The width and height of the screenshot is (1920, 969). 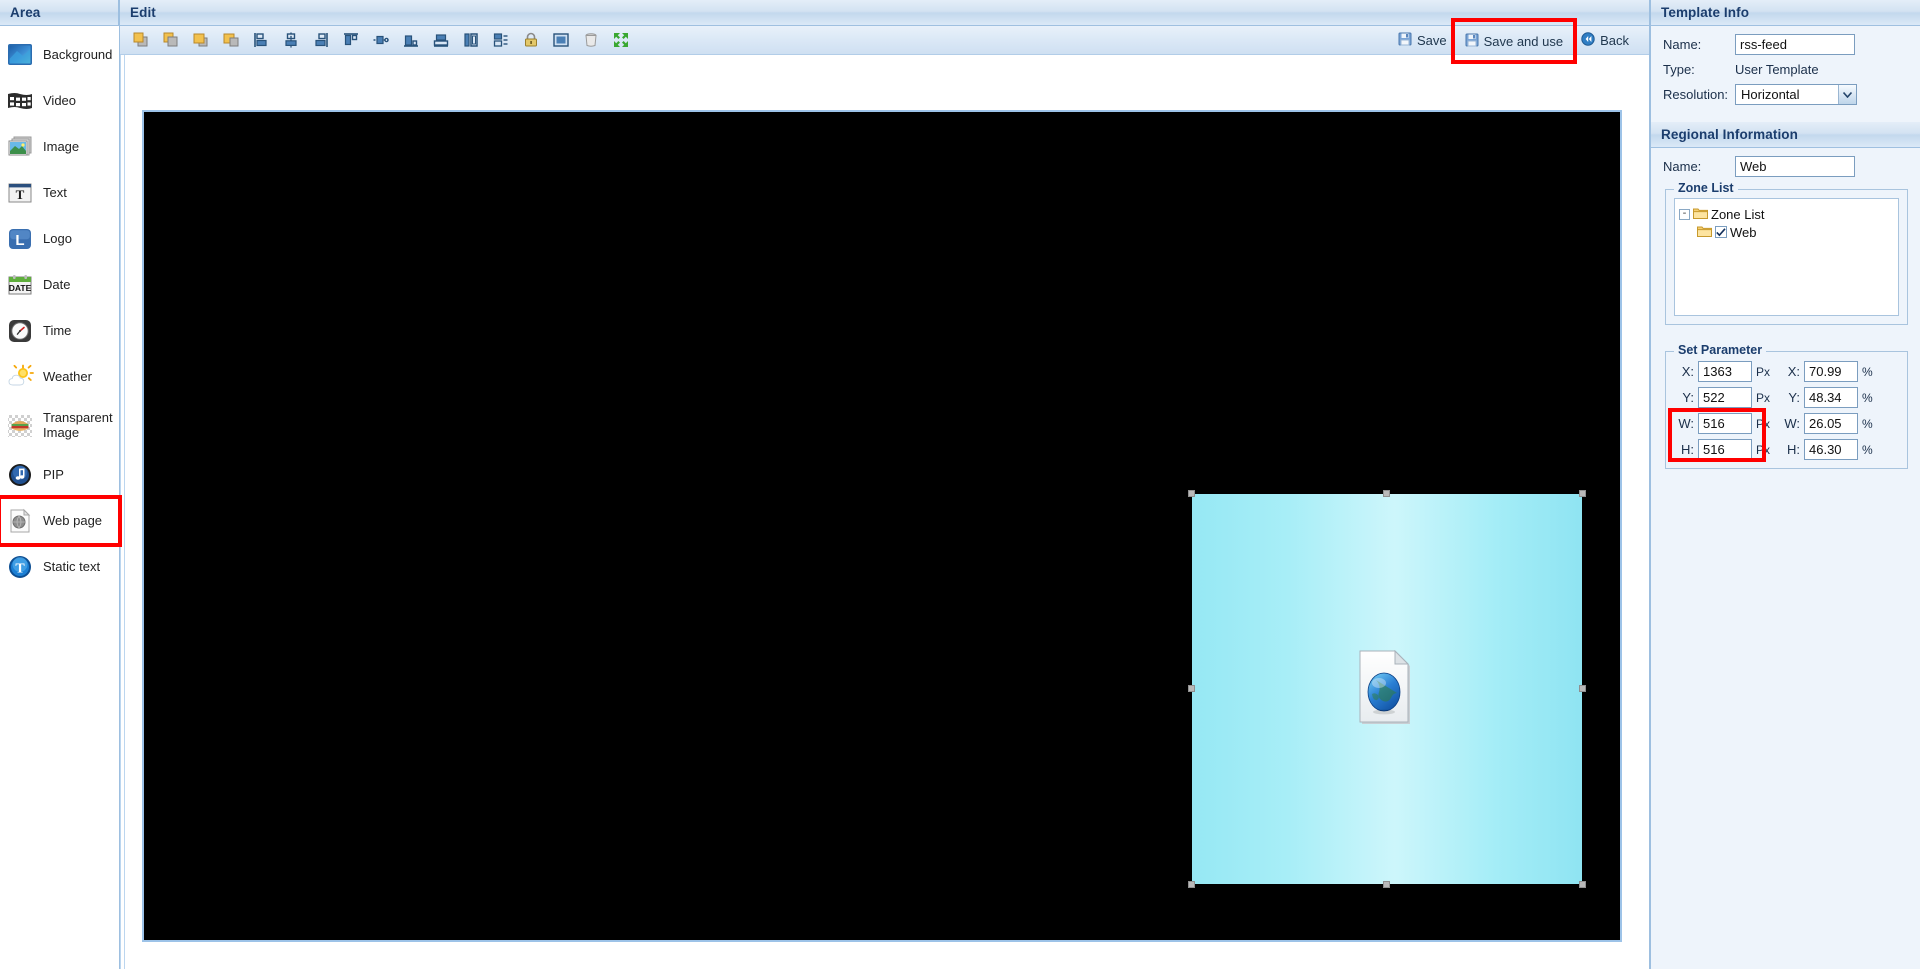 What do you see at coordinates (1786, 214) in the screenshot?
I see `zone-tree-root: - Zone List` at bounding box center [1786, 214].